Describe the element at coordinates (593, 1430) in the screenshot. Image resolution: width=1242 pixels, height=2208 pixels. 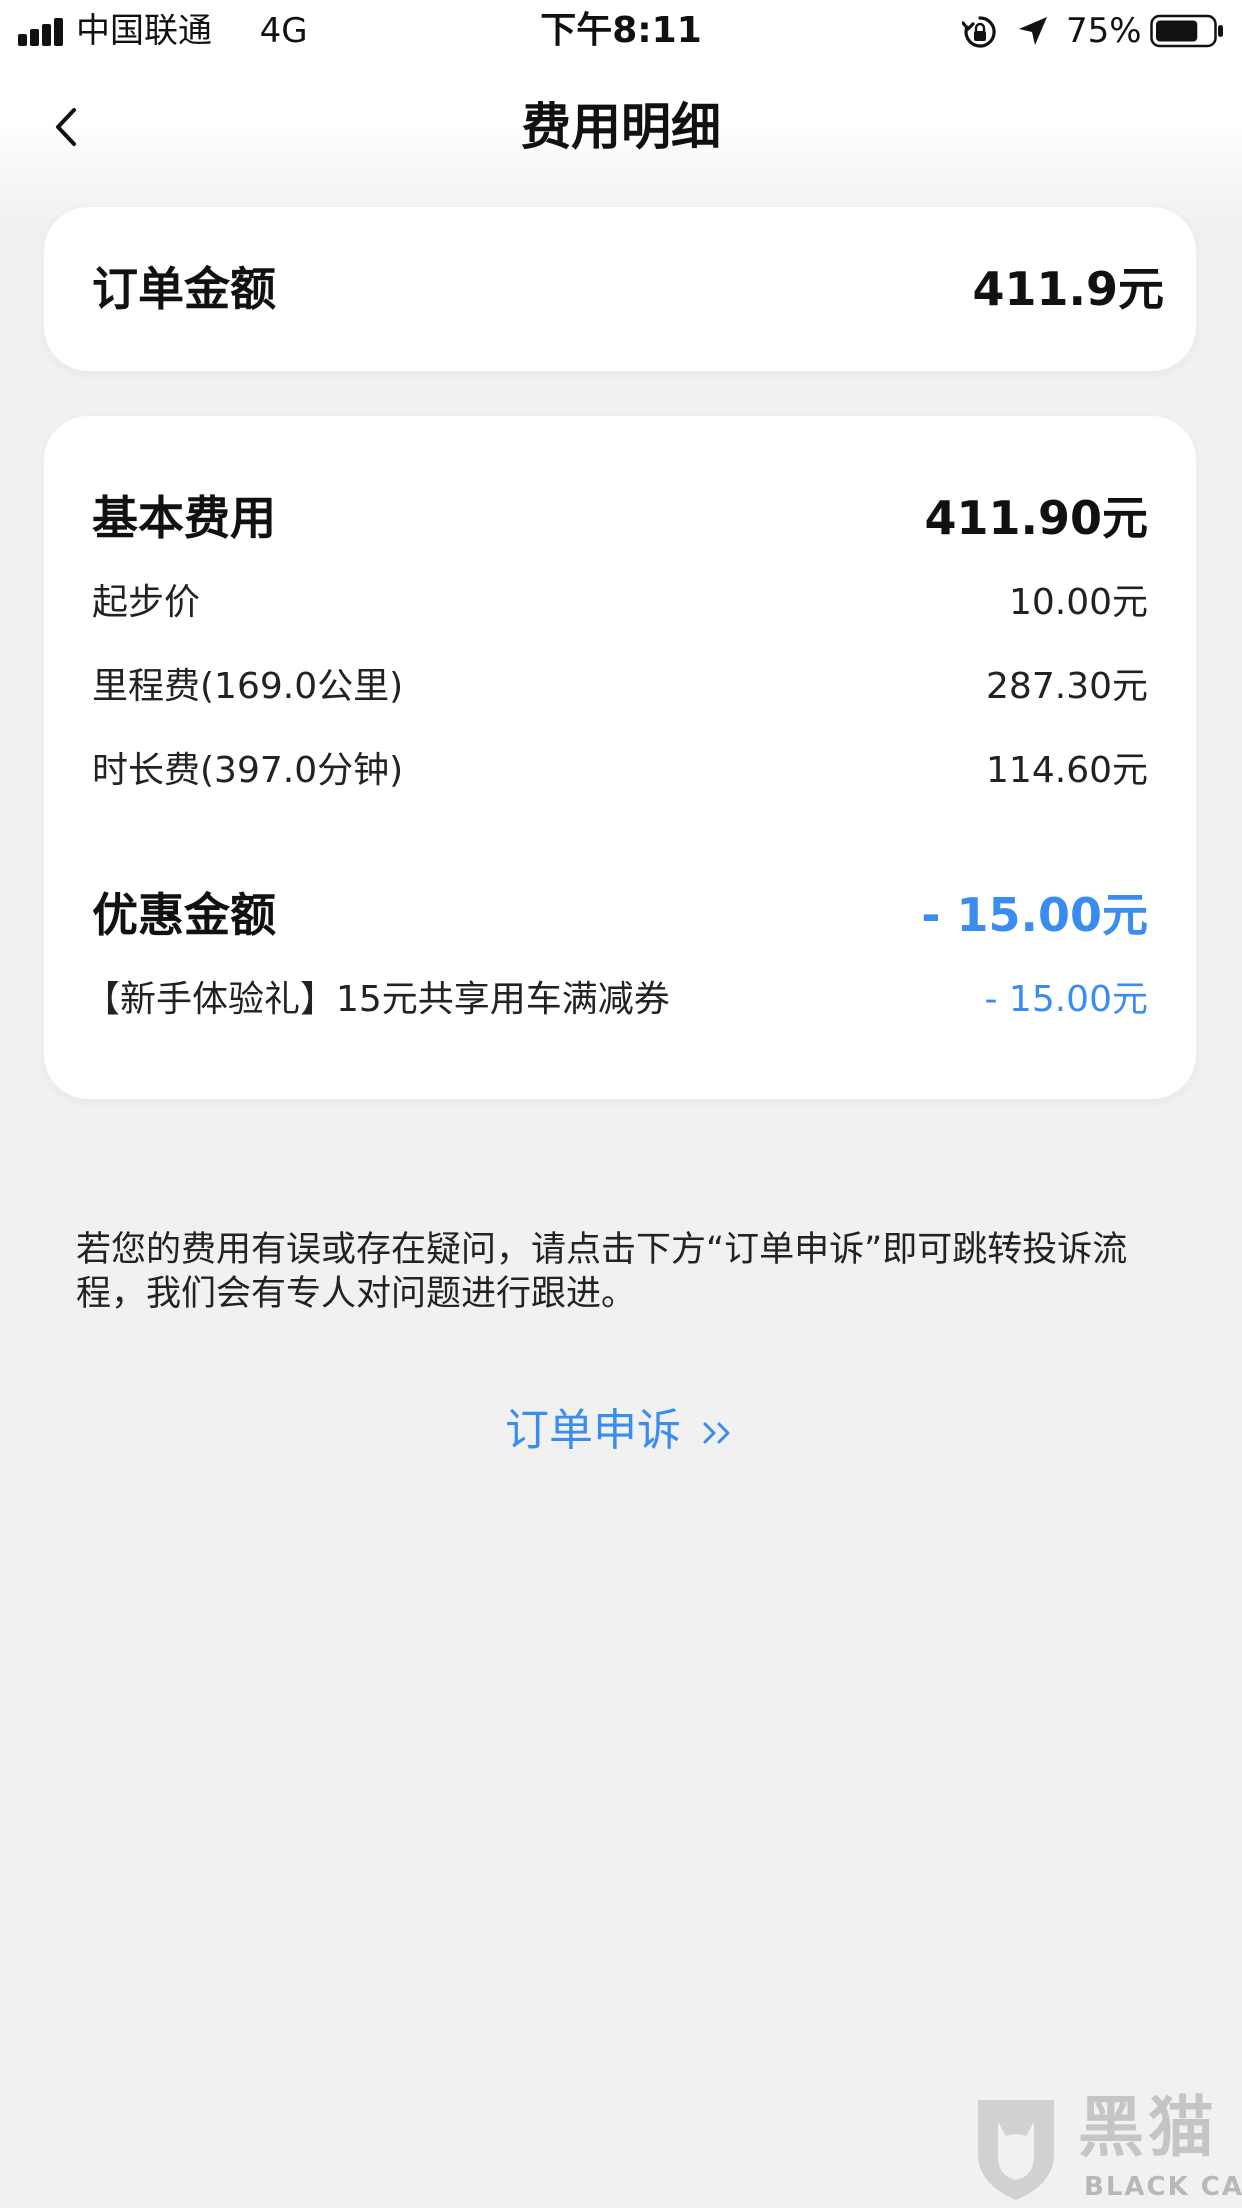
I see `order-appeal-label: 订单申诉` at that location.